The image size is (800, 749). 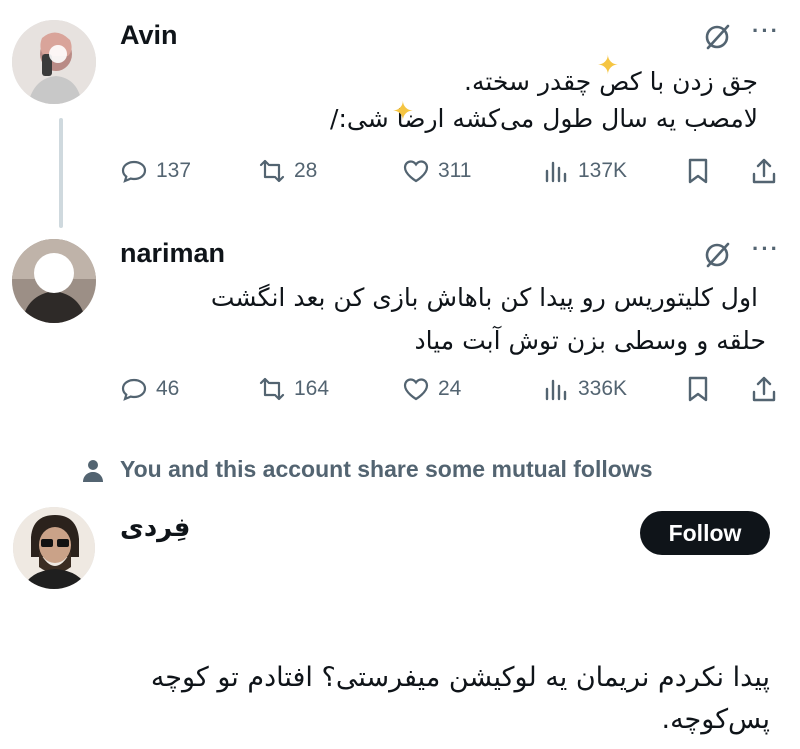 What do you see at coordinates (174, 170) in the screenshot?
I see `reply-count: 137` at bounding box center [174, 170].